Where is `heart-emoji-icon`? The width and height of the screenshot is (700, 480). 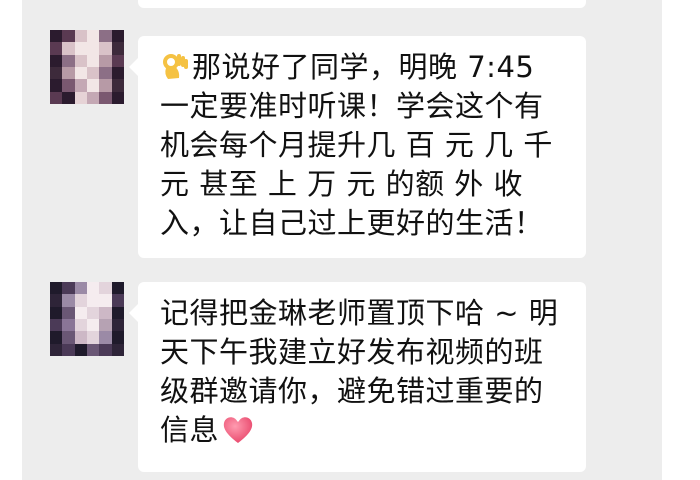 heart-emoji-icon is located at coordinates (238, 430).